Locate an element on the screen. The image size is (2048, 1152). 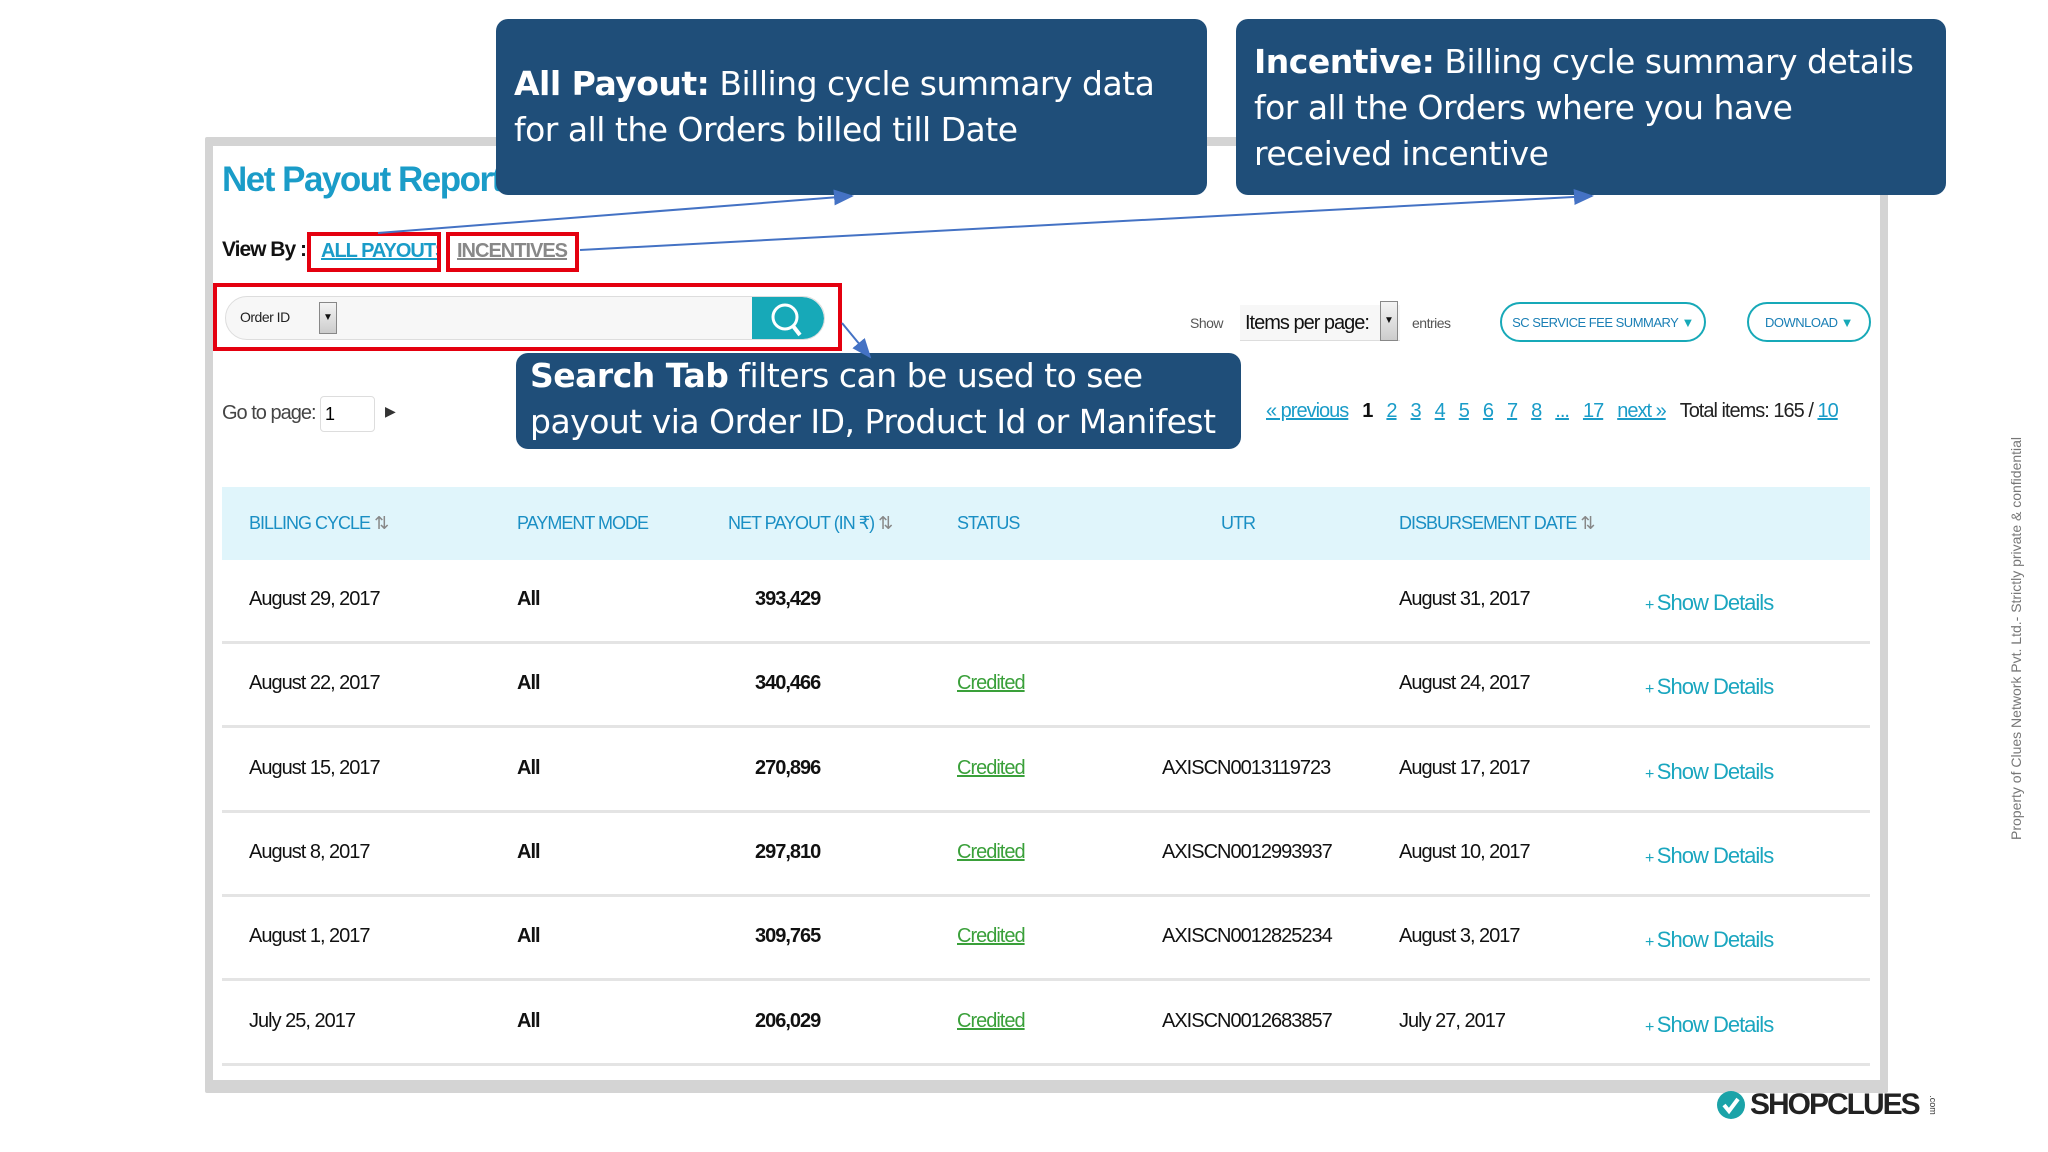
logo-suffix: .com is located at coordinates (1932, 1105).